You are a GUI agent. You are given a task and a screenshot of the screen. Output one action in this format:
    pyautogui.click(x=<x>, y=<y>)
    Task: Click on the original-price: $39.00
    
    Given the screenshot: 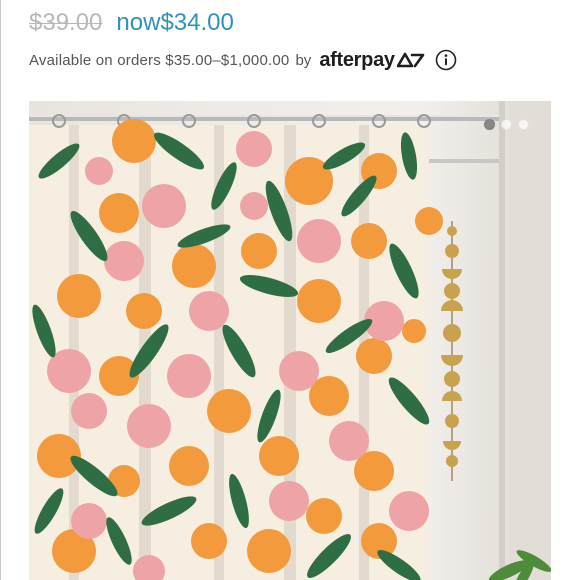 What is the action you would take?
    pyautogui.click(x=66, y=22)
    